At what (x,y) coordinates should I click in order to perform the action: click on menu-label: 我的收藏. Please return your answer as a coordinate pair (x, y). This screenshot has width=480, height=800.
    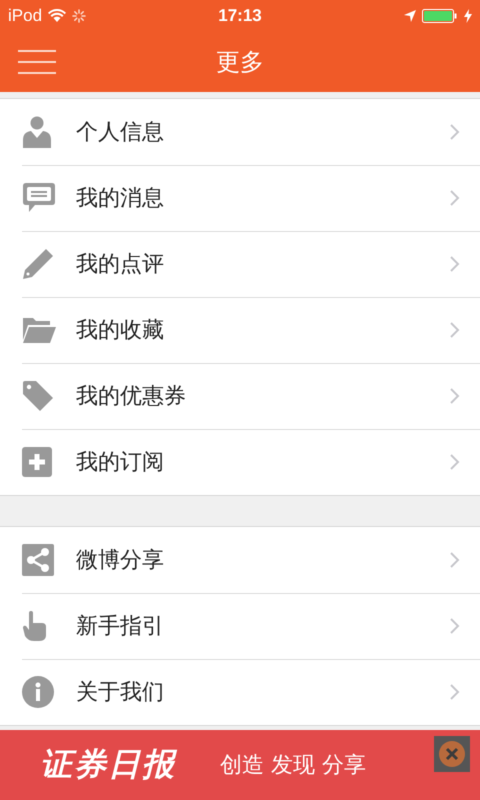
    Looking at the image, I should click on (120, 331).